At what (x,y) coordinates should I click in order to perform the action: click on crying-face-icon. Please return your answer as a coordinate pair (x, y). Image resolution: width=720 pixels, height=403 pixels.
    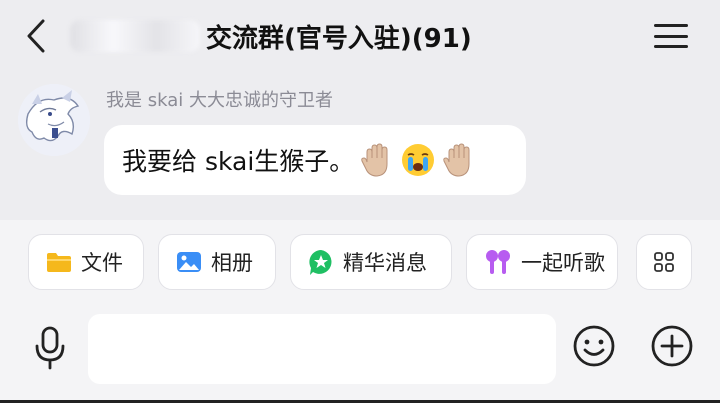
    Looking at the image, I should click on (418, 160).